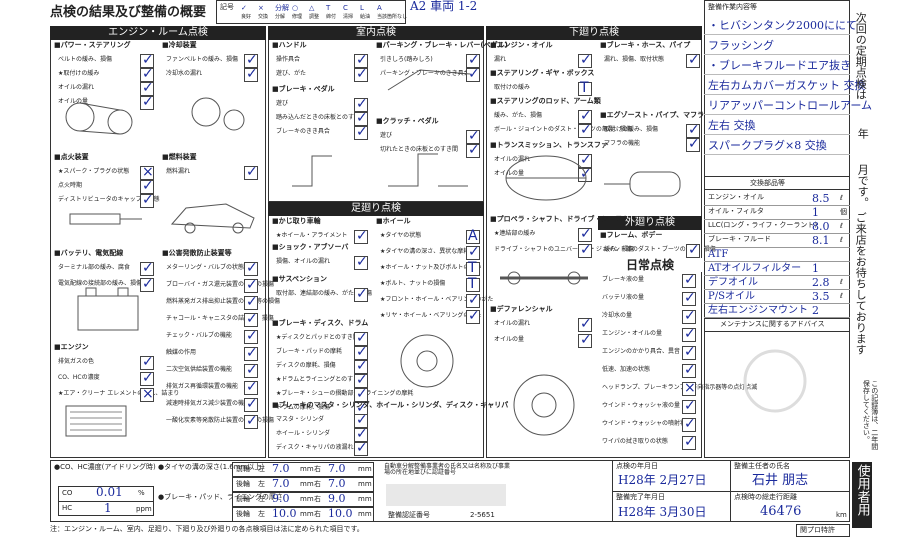  Describe the element at coordinates (442, 45) in the screenshot. I see `cabin-parking-title: ■パーキング・ブレーキ・レバー(ペダル)` at that location.